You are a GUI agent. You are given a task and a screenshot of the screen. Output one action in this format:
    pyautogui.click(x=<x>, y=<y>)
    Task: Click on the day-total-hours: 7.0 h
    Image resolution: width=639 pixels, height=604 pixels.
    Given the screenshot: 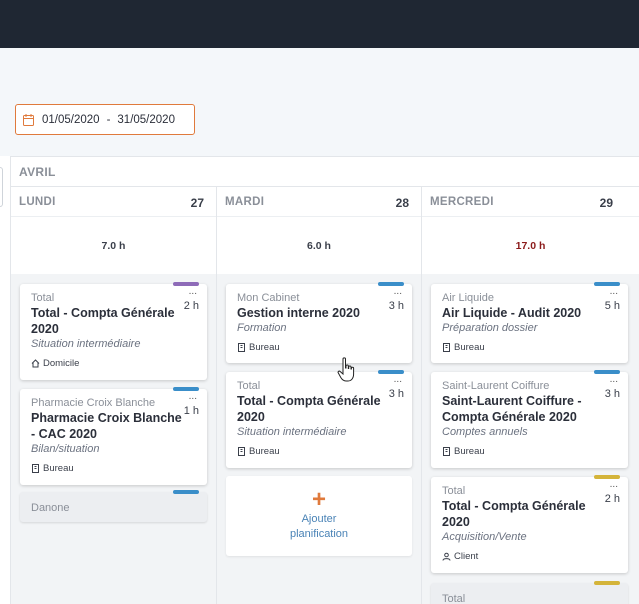 What is the action you would take?
    pyautogui.click(x=113, y=245)
    